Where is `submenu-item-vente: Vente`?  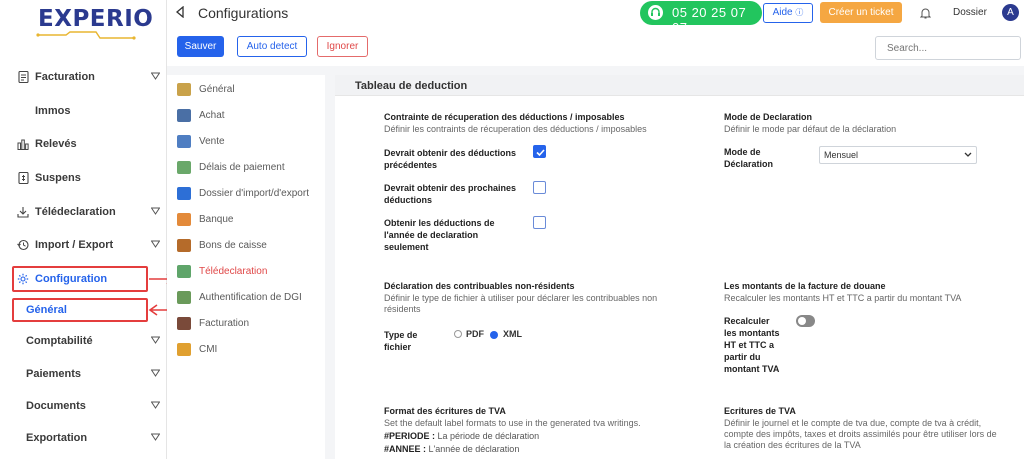
submenu-item-vente: Vente is located at coordinates (201, 141).